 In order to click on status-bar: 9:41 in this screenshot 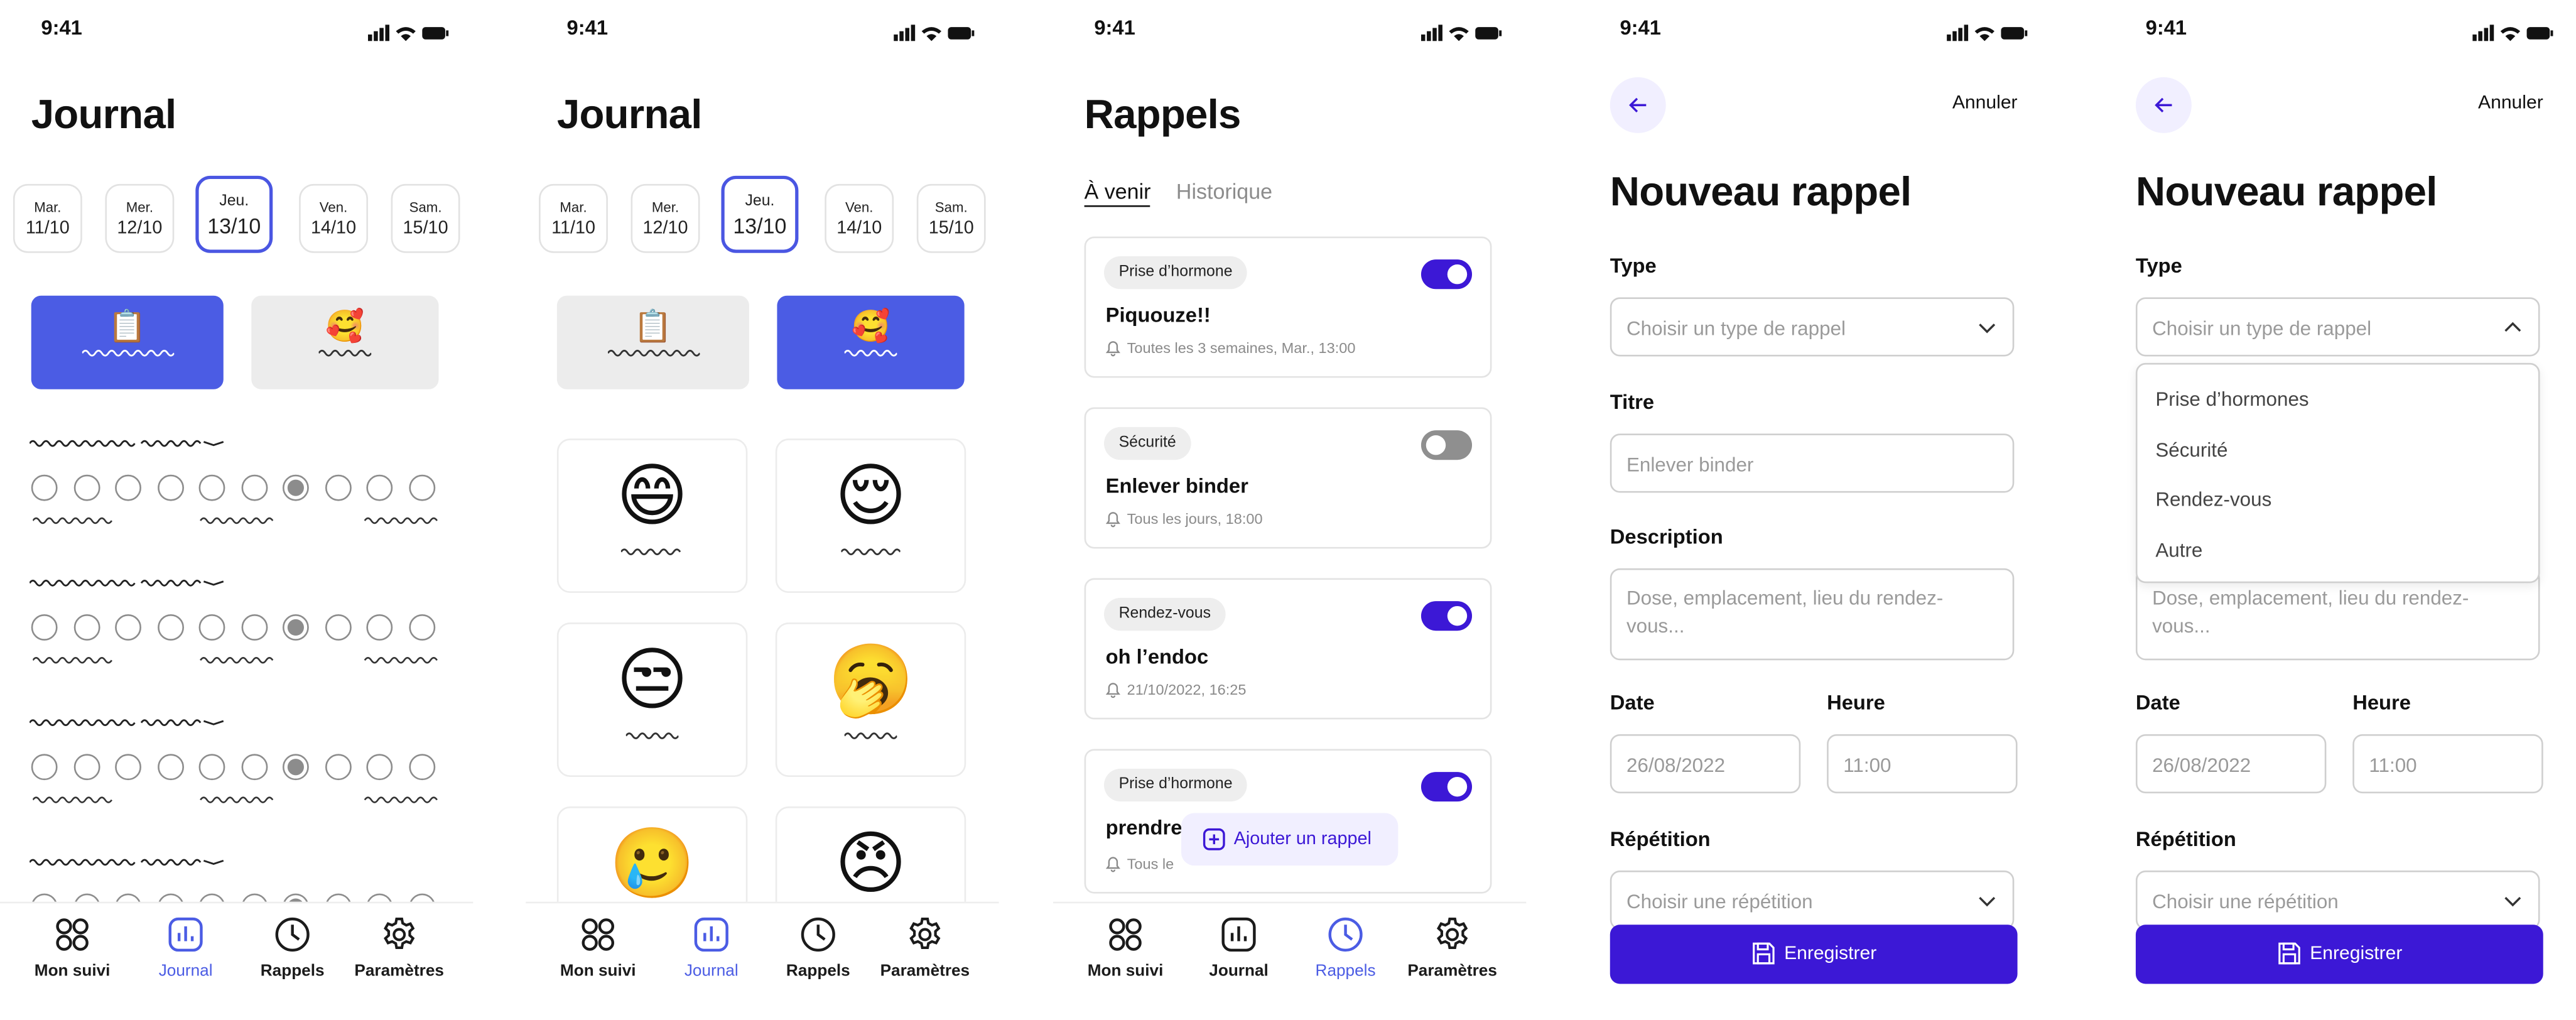, I will do `click(236, 28)`.